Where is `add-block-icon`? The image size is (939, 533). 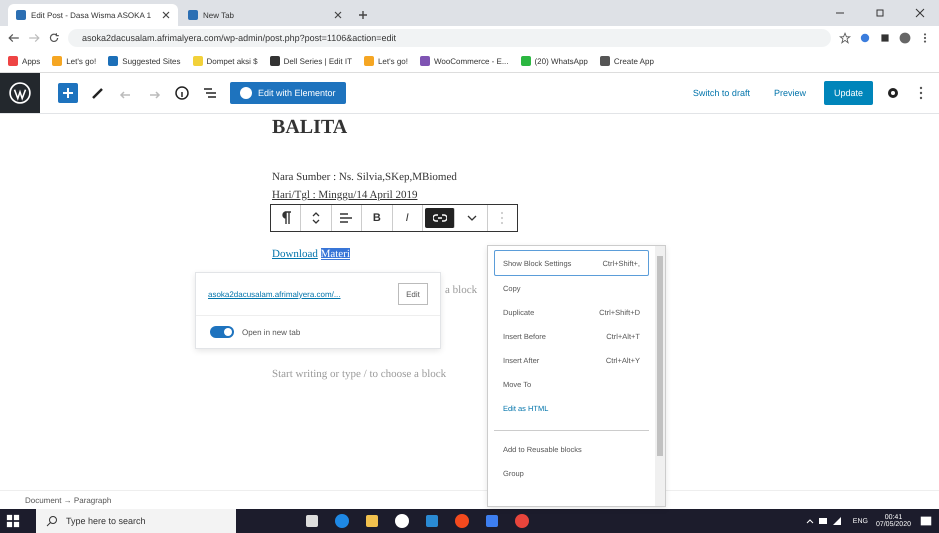 add-block-icon is located at coordinates (68, 93).